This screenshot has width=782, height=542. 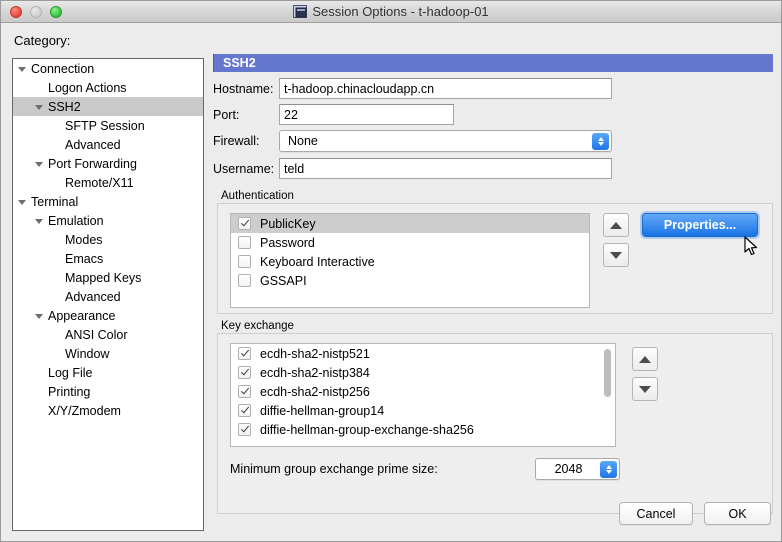 What do you see at coordinates (656, 513) in the screenshot?
I see `cancel-button: Cancel` at bounding box center [656, 513].